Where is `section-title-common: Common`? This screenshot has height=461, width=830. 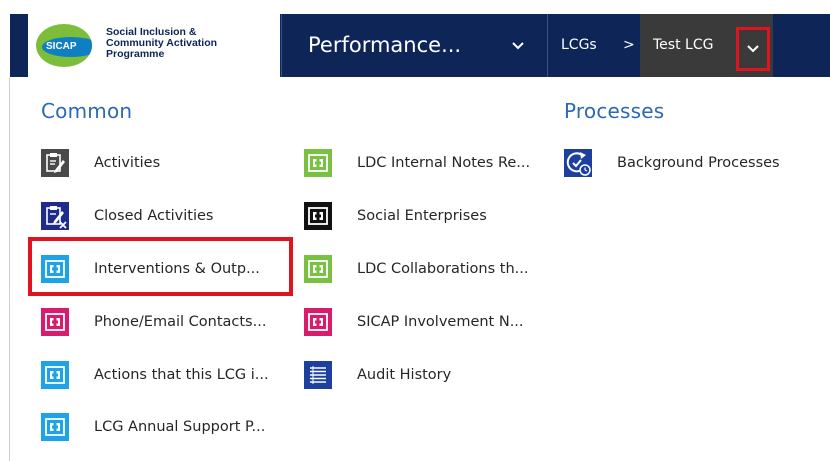
section-title-common: Common is located at coordinates (87, 111).